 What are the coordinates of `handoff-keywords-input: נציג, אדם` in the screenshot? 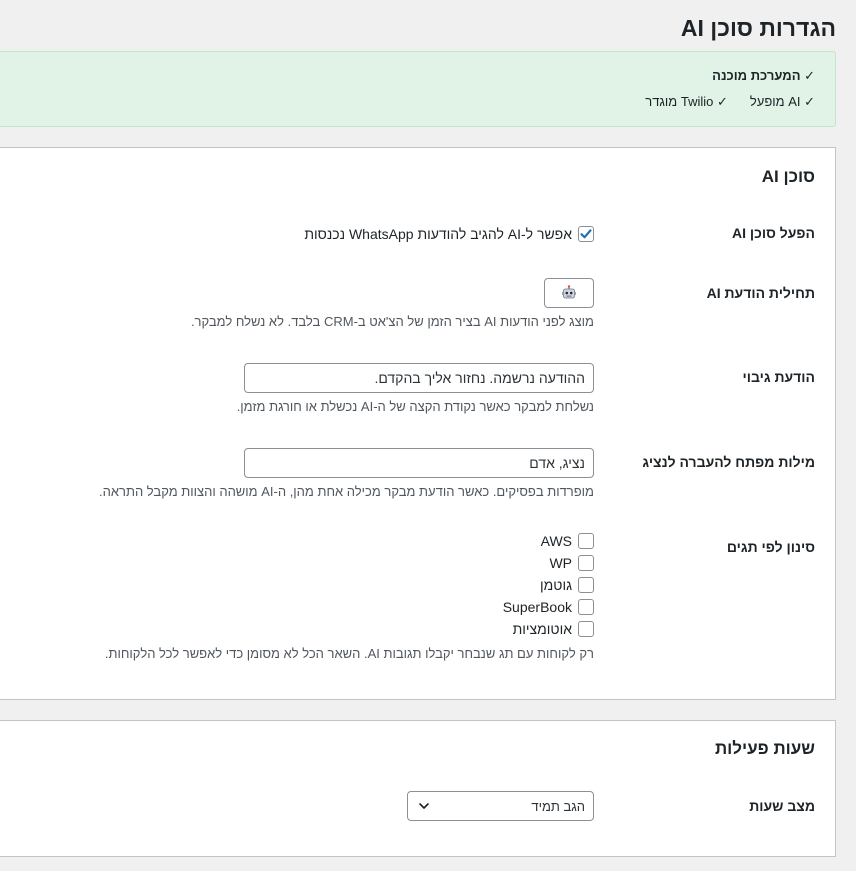 It's located at (419, 463).